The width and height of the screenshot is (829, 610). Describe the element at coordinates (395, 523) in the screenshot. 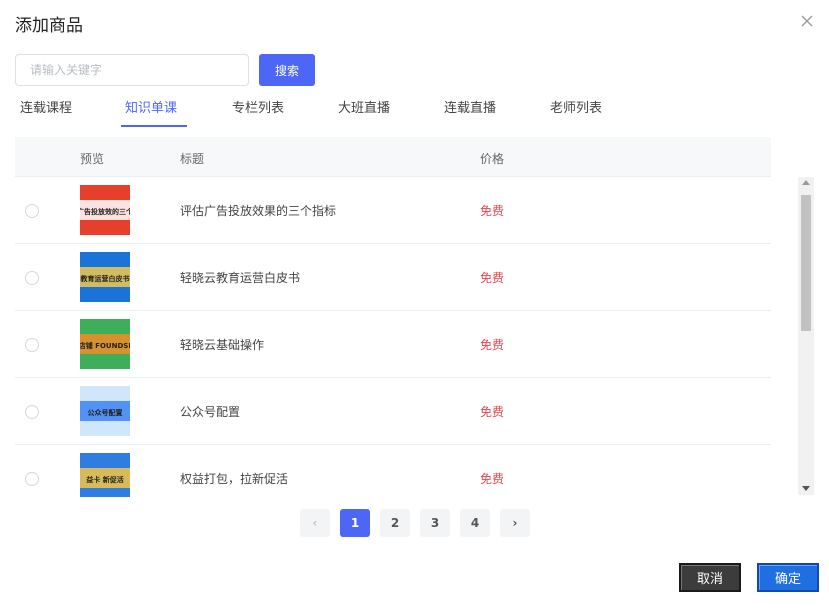

I see `page-2-button: 2` at that location.